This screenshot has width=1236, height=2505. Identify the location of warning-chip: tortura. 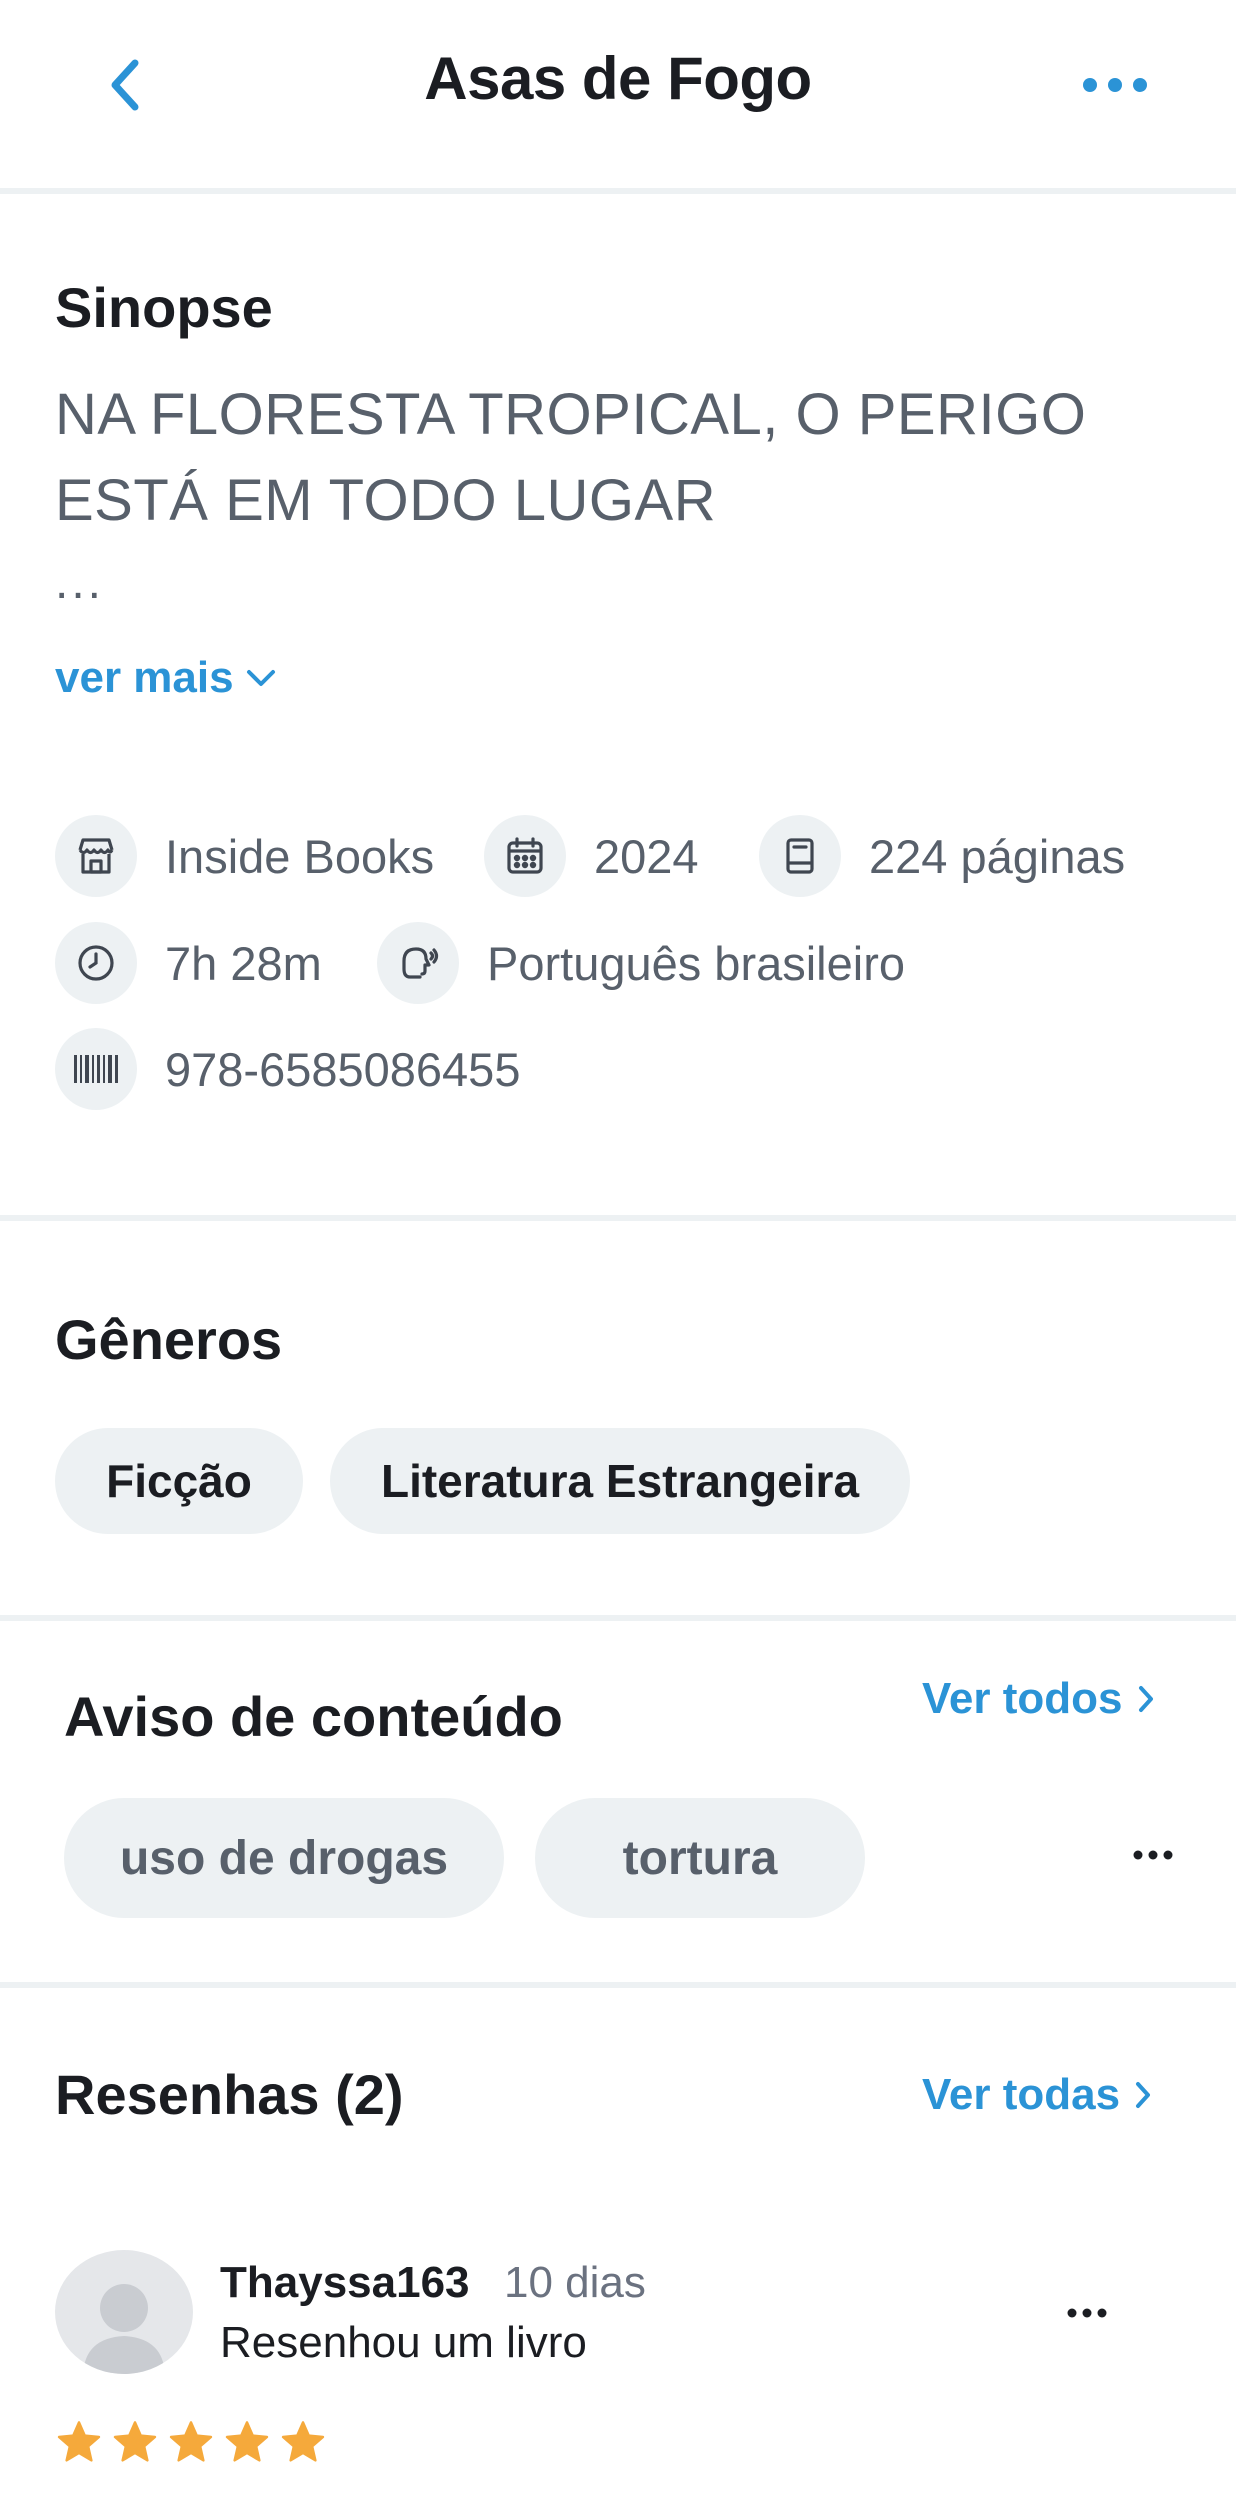
(700, 1858).